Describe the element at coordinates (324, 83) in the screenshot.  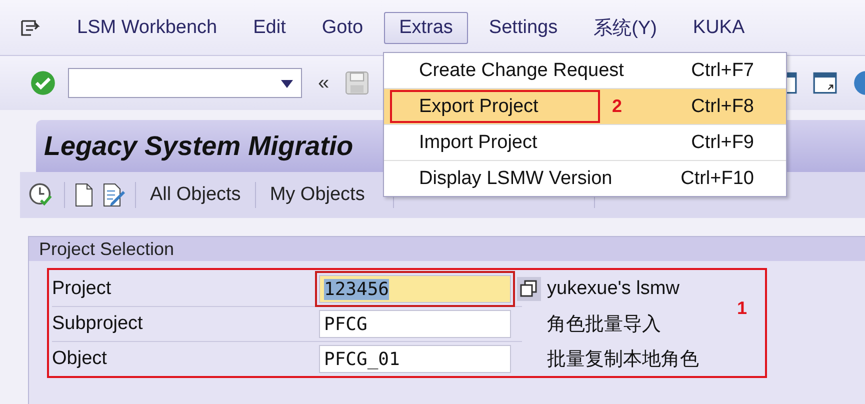
I see `collapse-icon: «` at that location.